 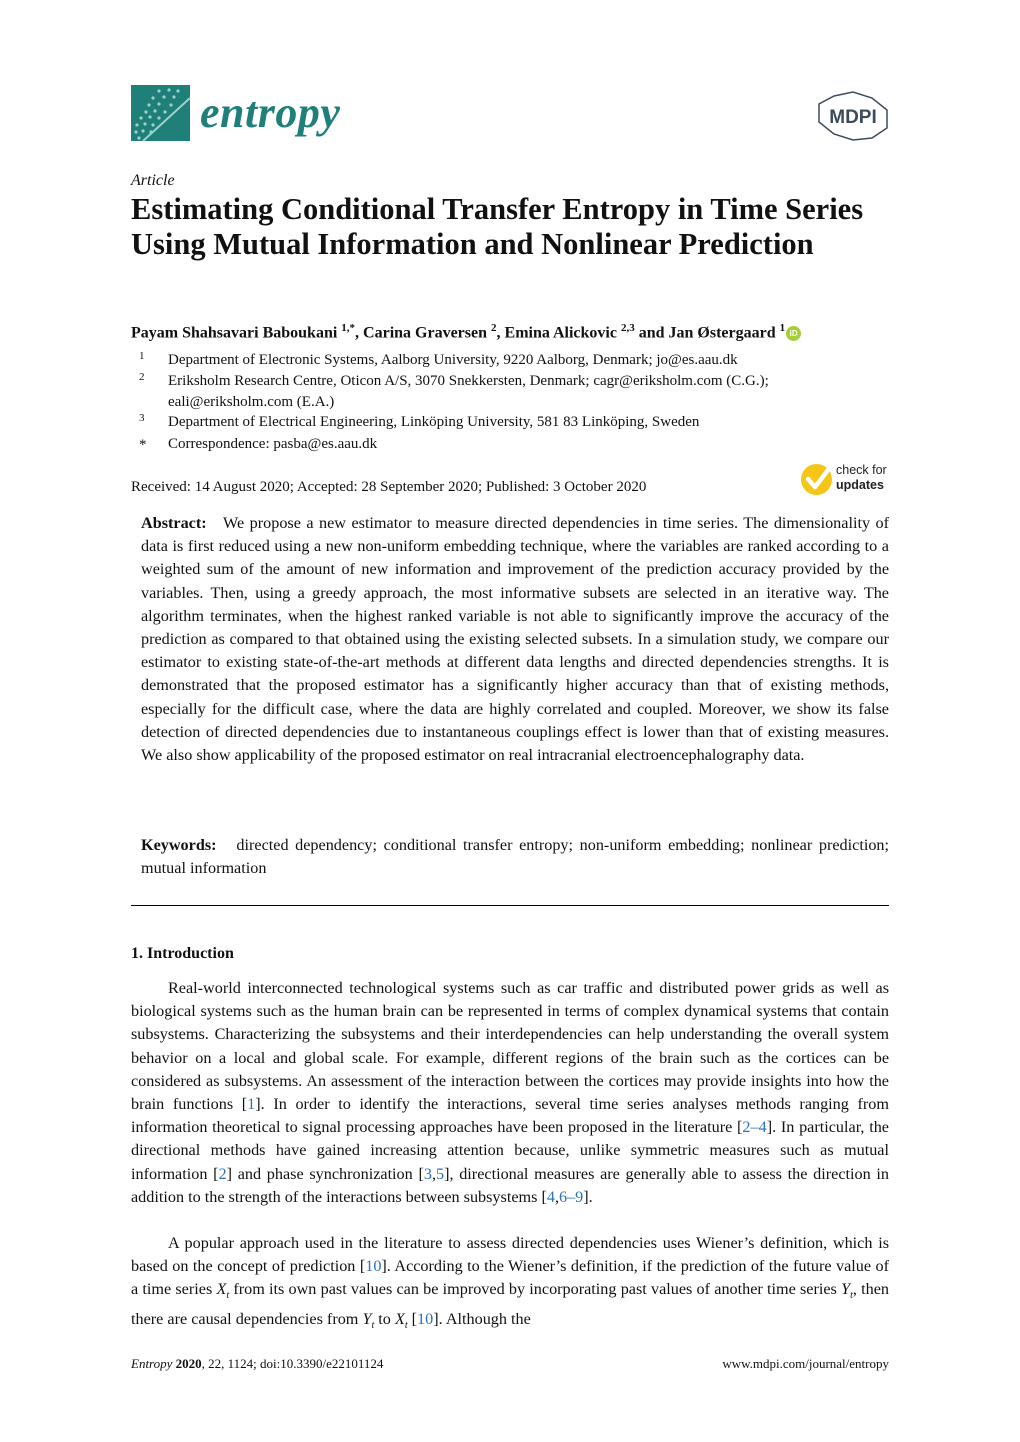 I want to click on citation-link: 2–4, so click(x=754, y=1127).